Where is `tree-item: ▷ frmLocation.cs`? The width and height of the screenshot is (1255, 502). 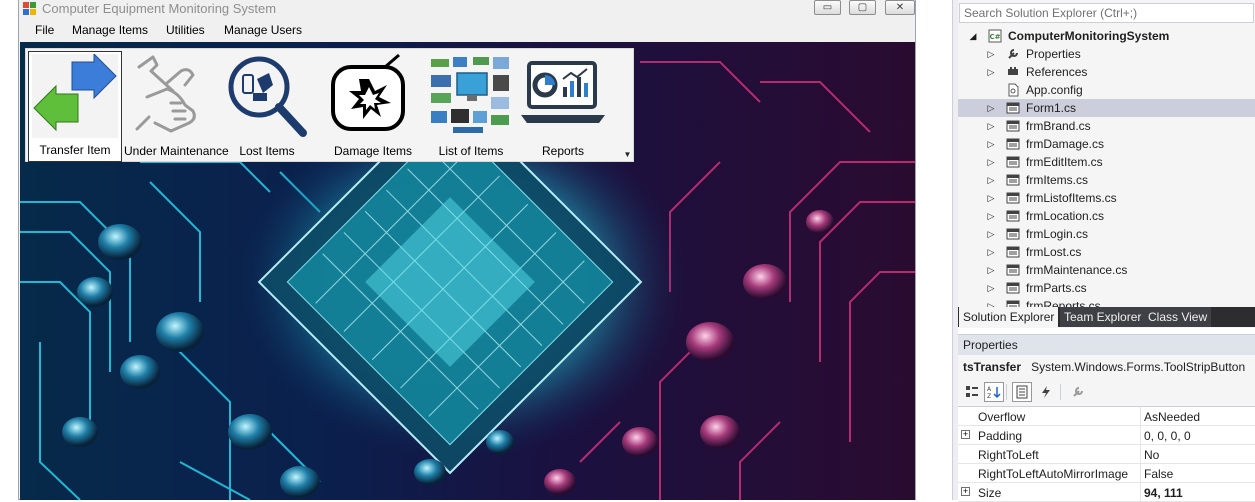 tree-item: ▷ frmLocation.cs is located at coordinates (1106, 216).